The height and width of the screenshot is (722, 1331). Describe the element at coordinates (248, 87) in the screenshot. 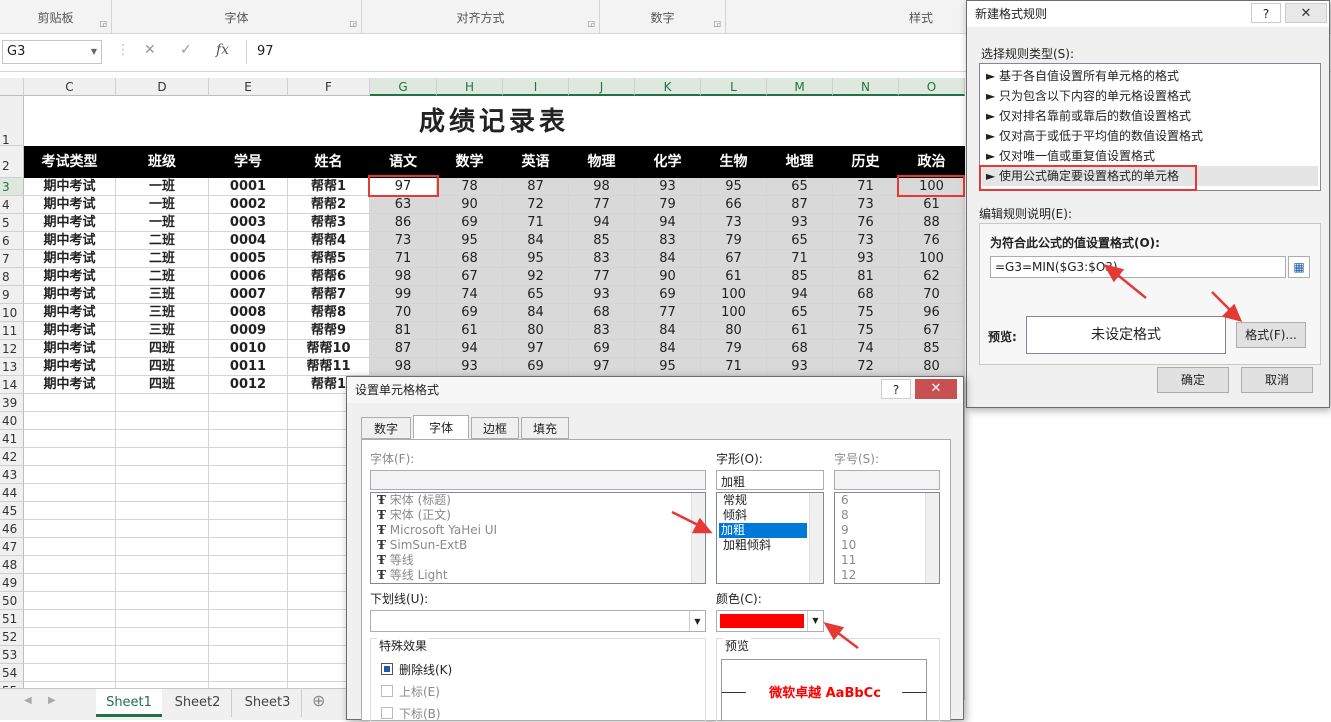

I see `column-header-e: E` at that location.